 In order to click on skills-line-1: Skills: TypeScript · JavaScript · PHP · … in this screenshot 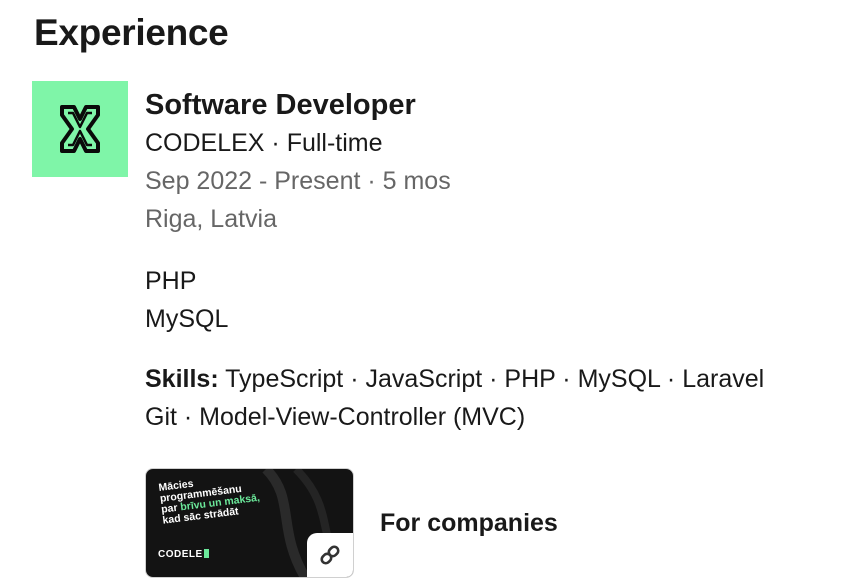, I will do `click(494, 379)`.